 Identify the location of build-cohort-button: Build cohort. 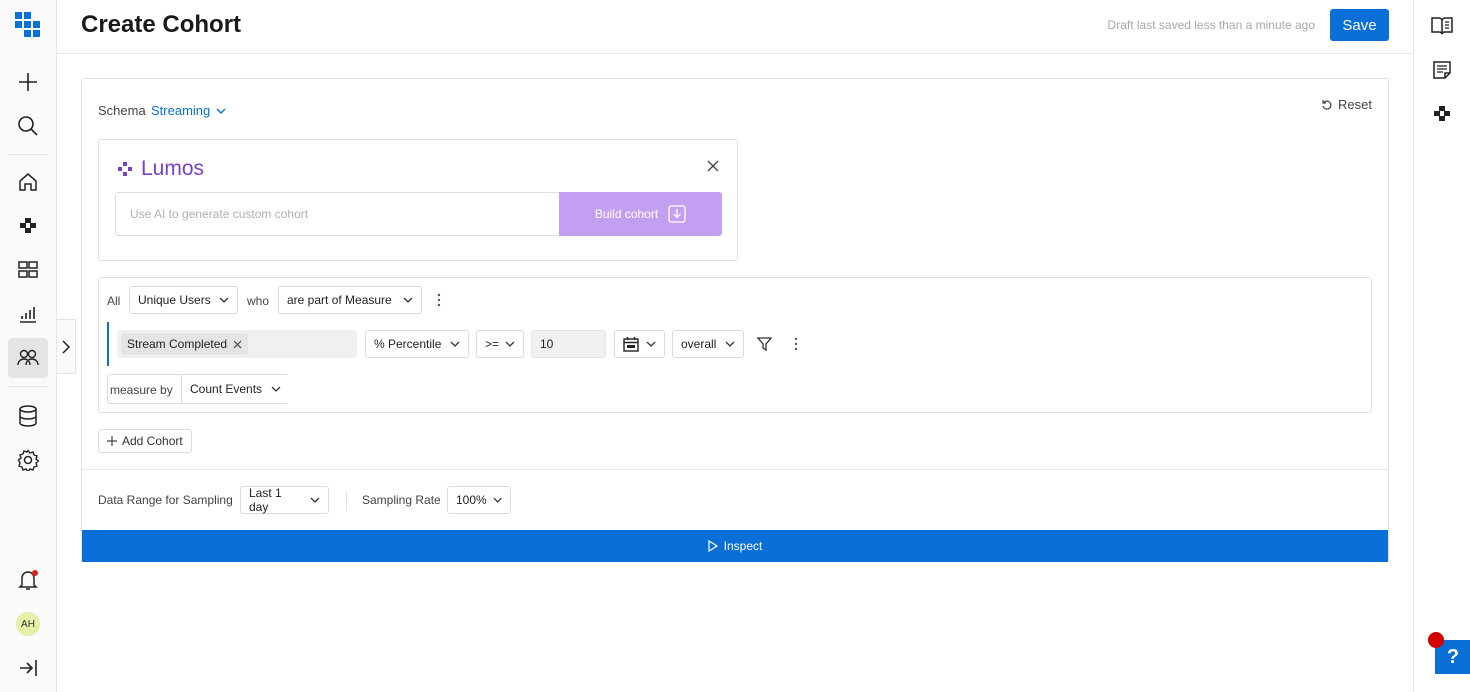
(640, 214).